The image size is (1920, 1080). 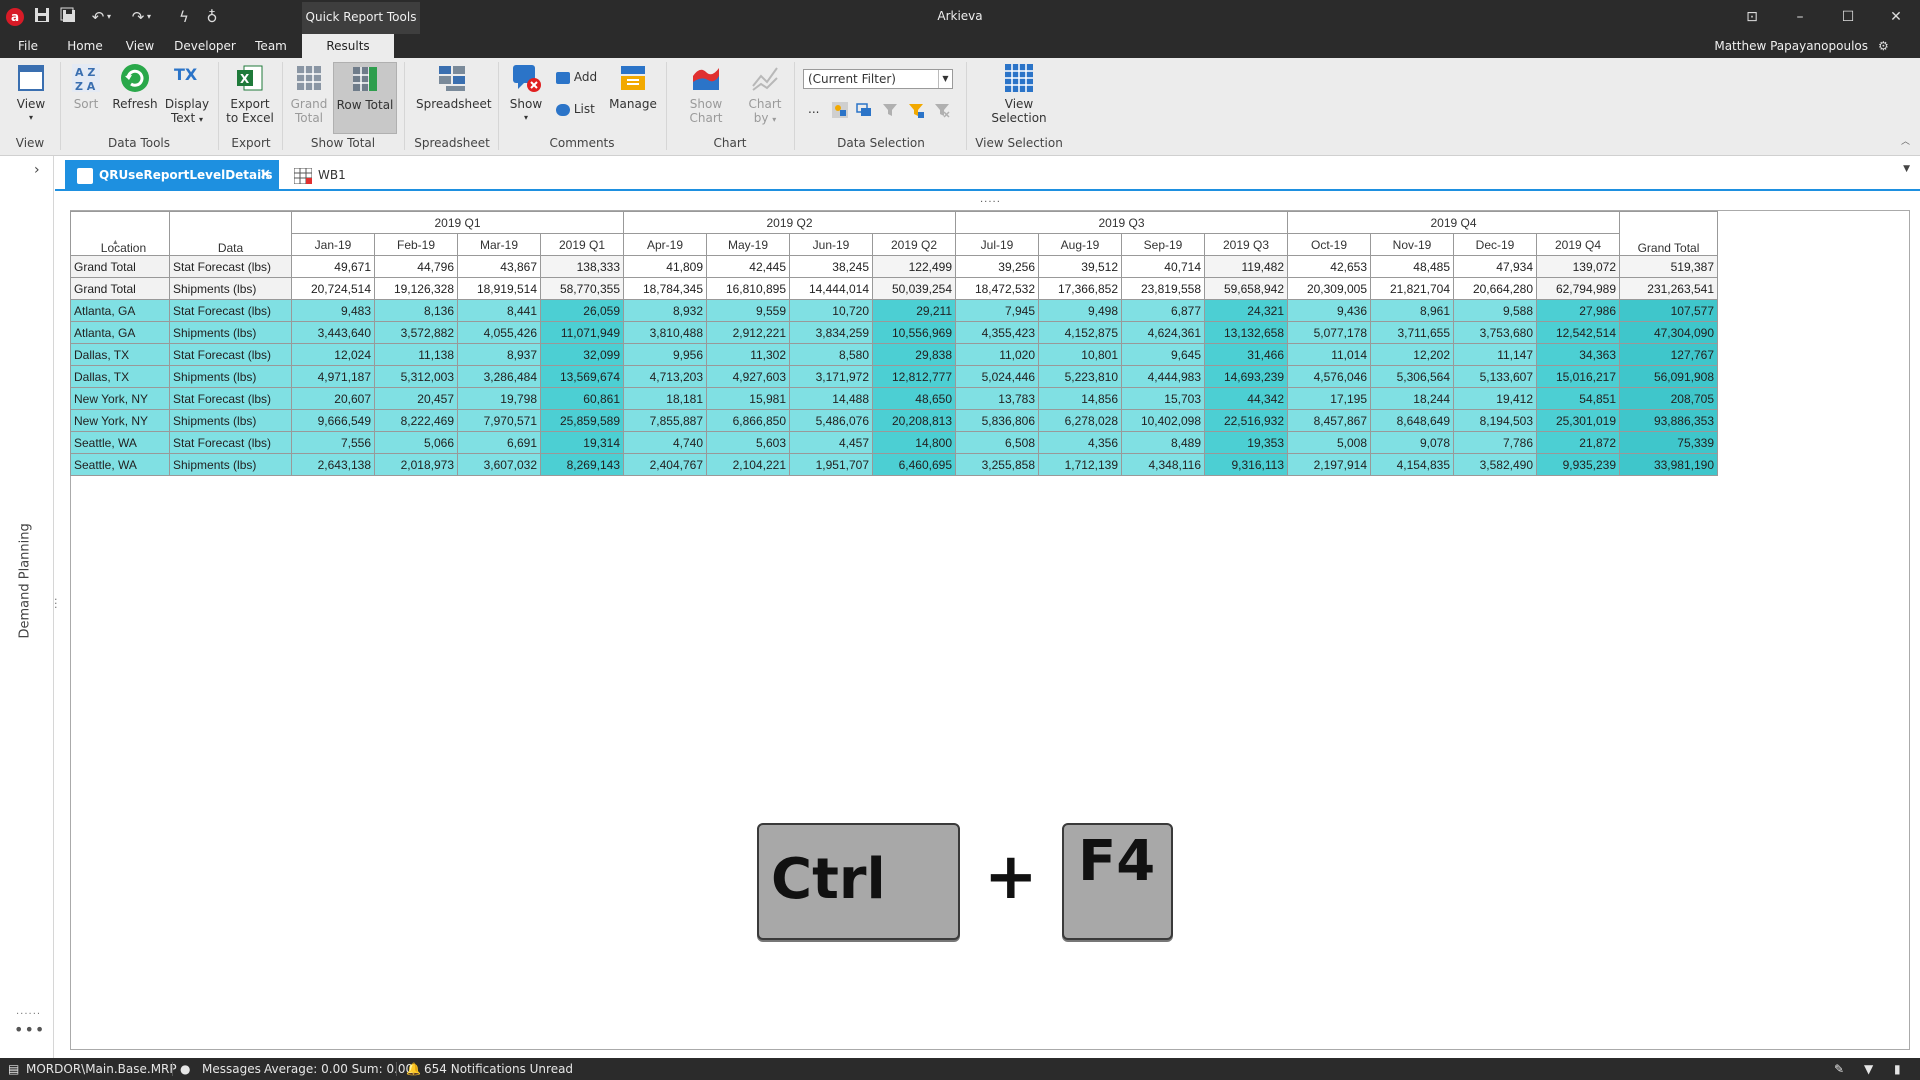 I want to click on header-month: Aug-19, so click(x=1080, y=244).